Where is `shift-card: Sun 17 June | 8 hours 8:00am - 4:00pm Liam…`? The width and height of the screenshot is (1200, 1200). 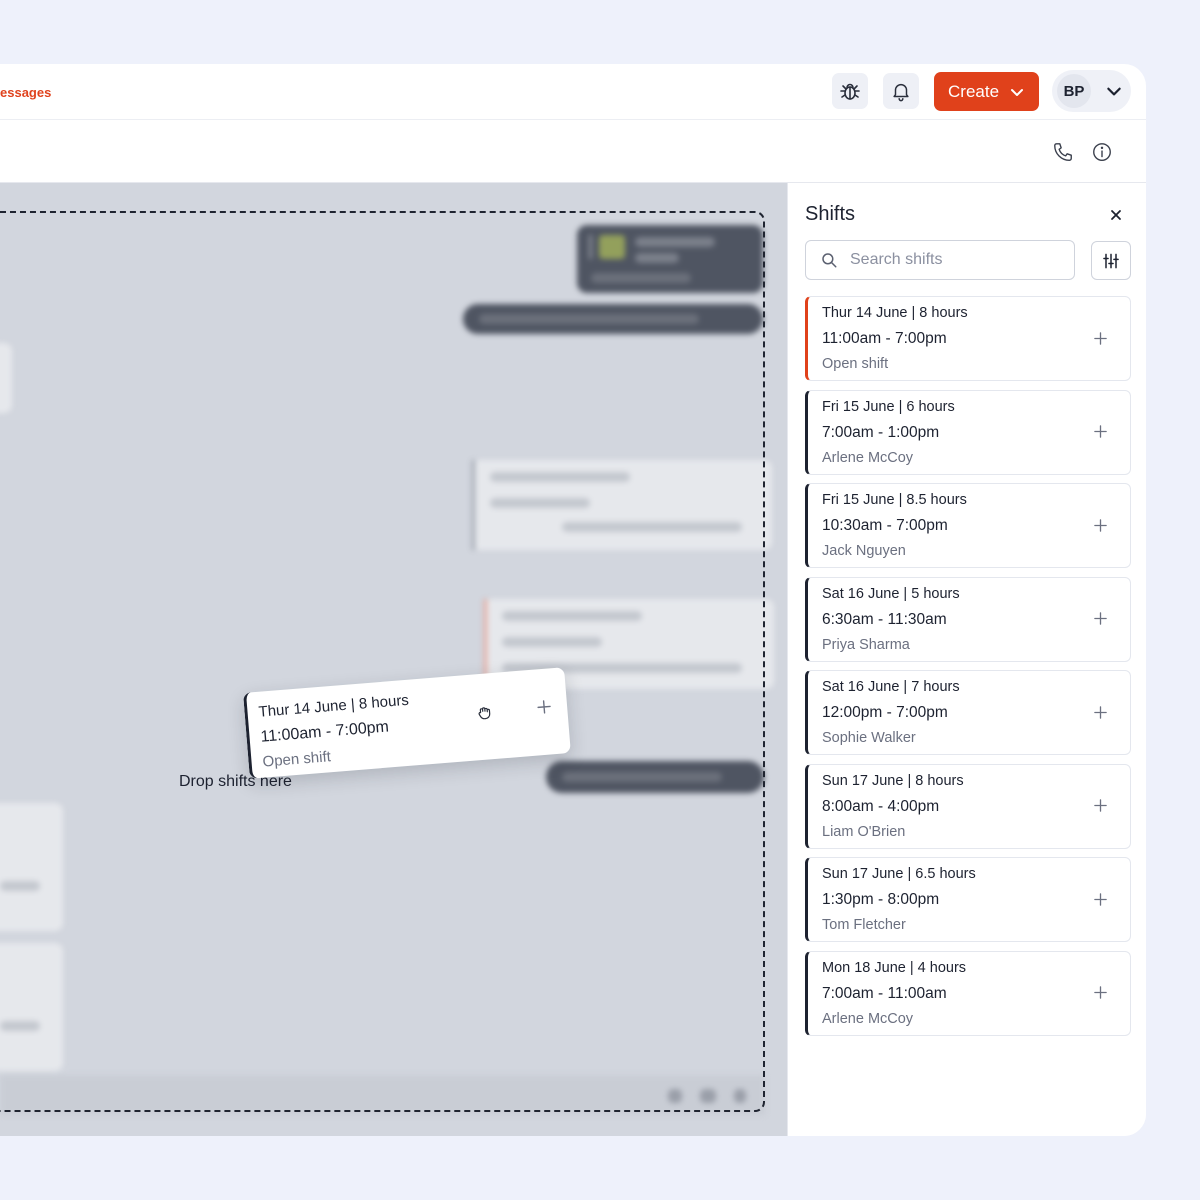 shift-card: Sun 17 June | 8 hours 8:00am - 4:00pm Liam… is located at coordinates (968, 806).